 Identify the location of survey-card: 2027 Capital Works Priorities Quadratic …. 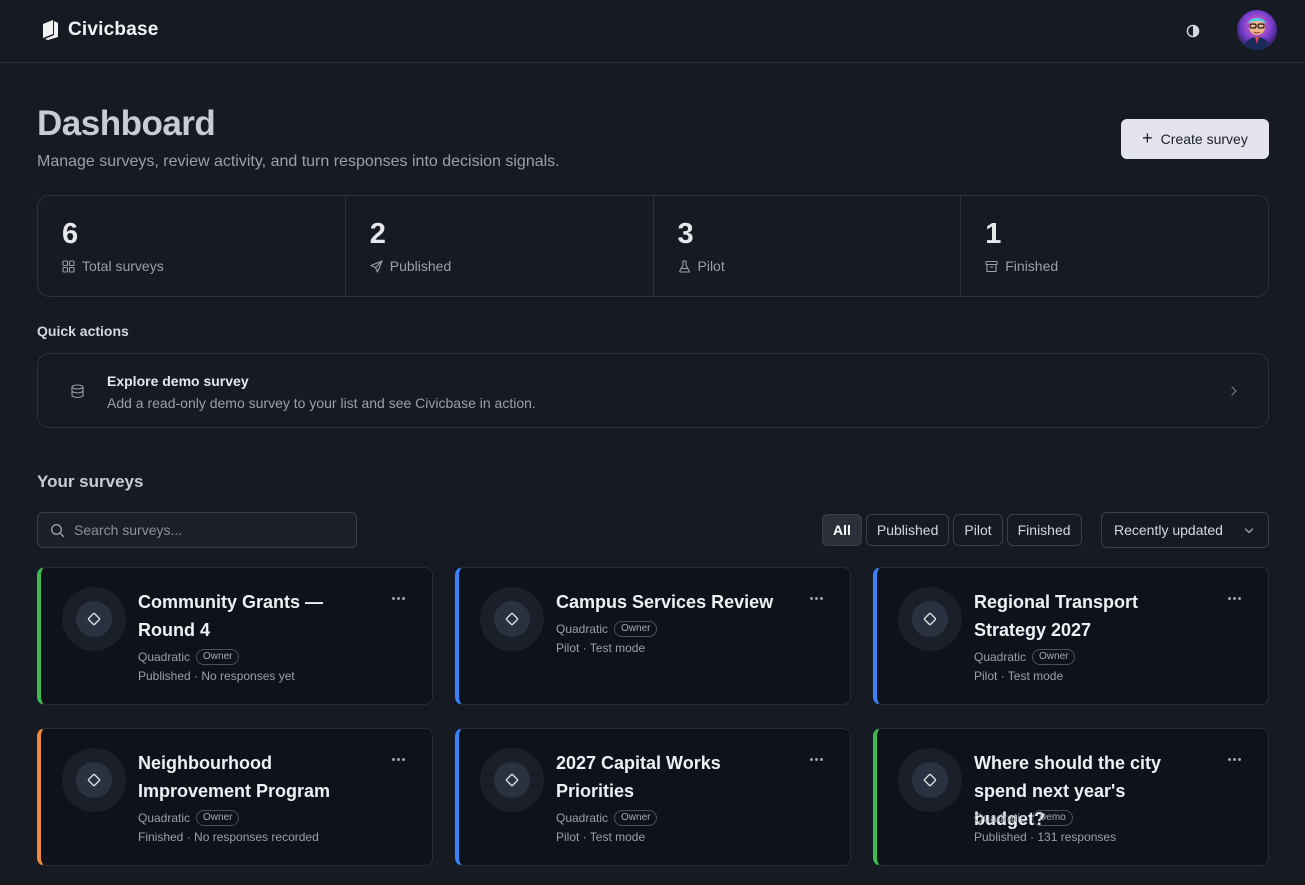
(653, 797).